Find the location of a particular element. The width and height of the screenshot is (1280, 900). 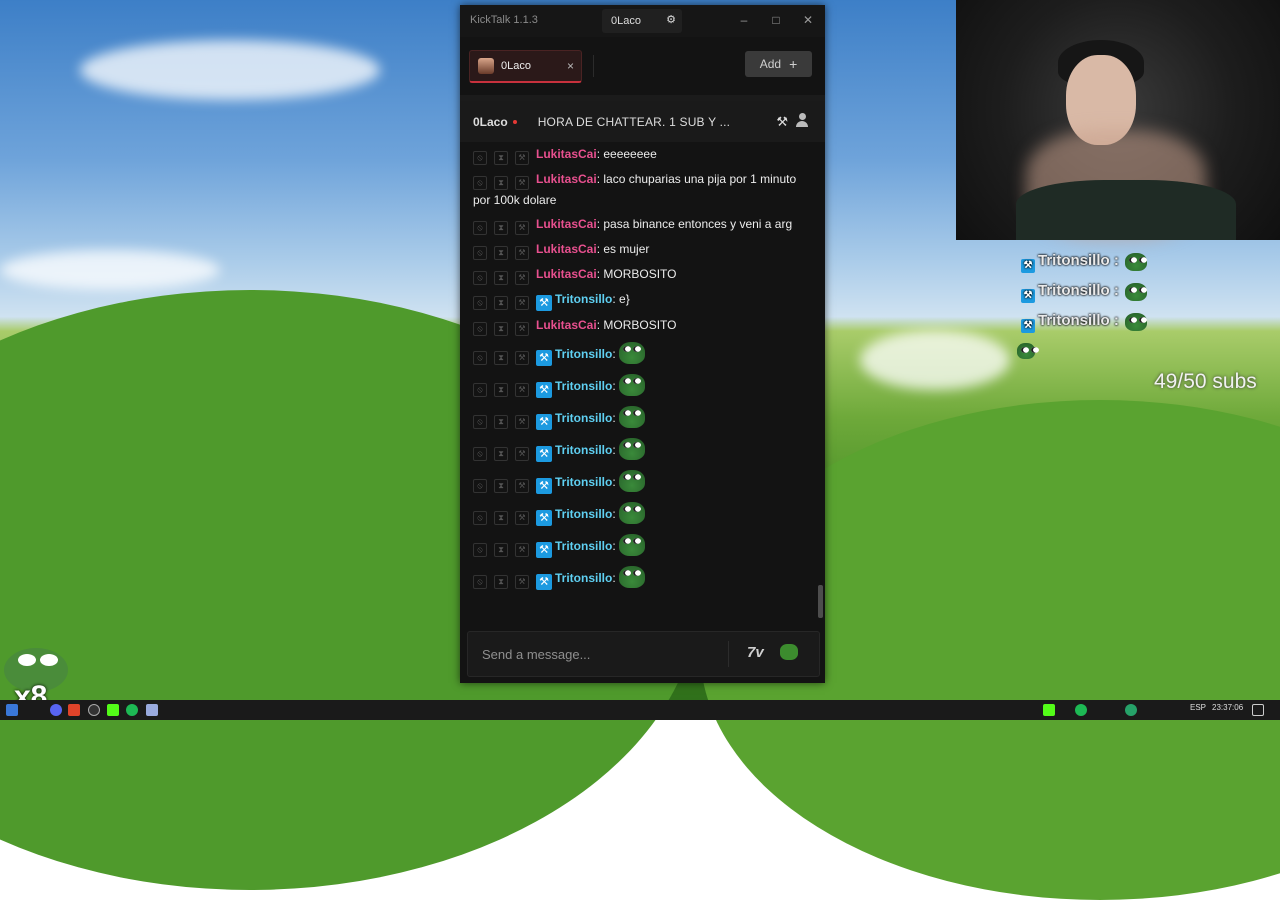

clock: 23:37:06 is located at coordinates (1227, 707).